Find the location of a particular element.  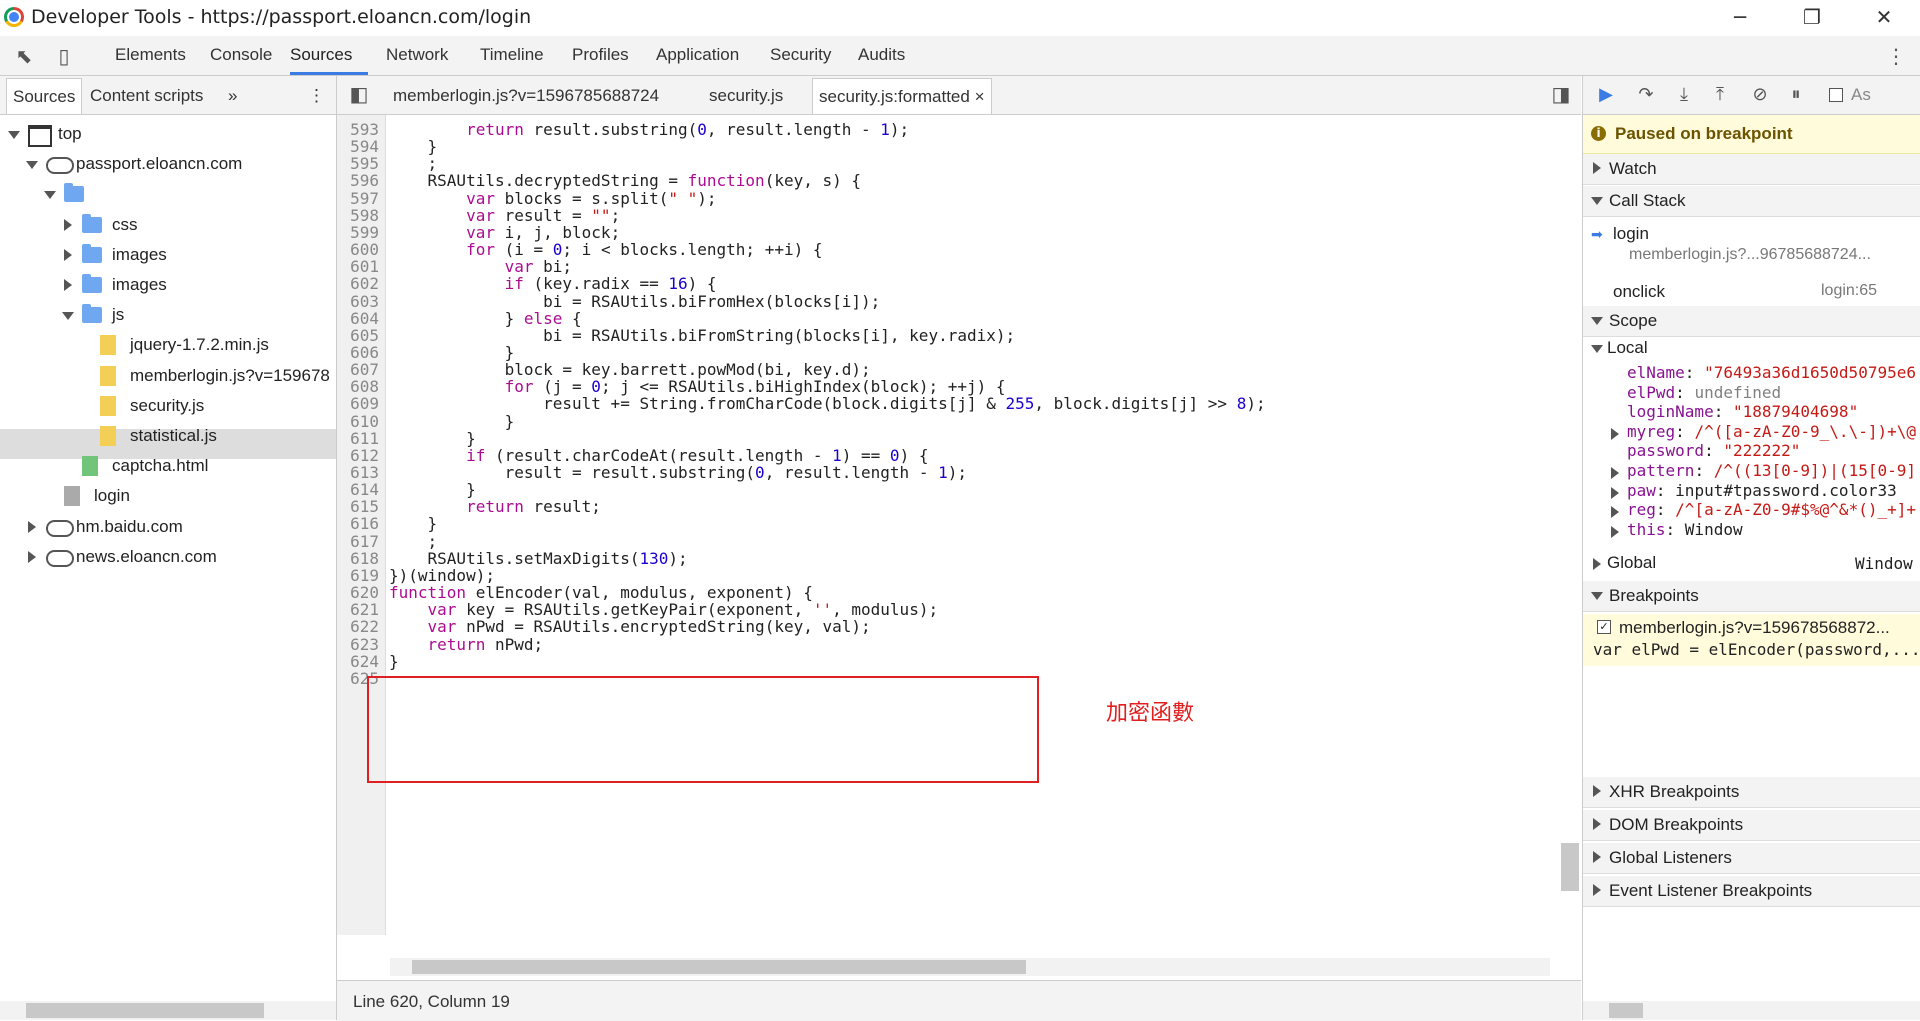

section-event-listener-breakpoints: Event Listener Breakpoints is located at coordinates (1751, 891).